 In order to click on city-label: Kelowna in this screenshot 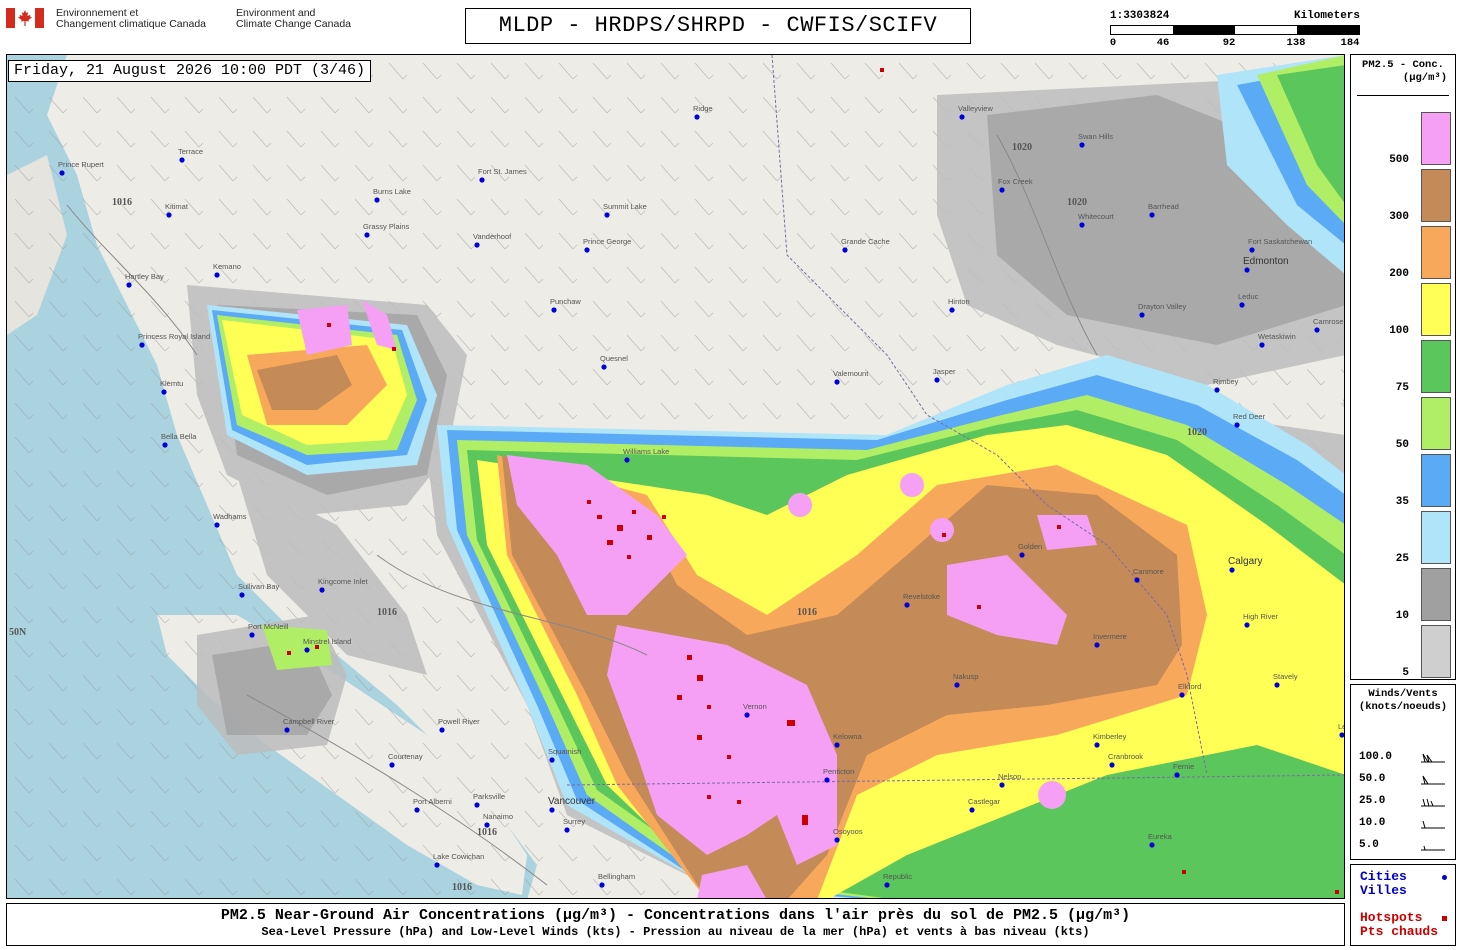, I will do `click(848, 736)`.